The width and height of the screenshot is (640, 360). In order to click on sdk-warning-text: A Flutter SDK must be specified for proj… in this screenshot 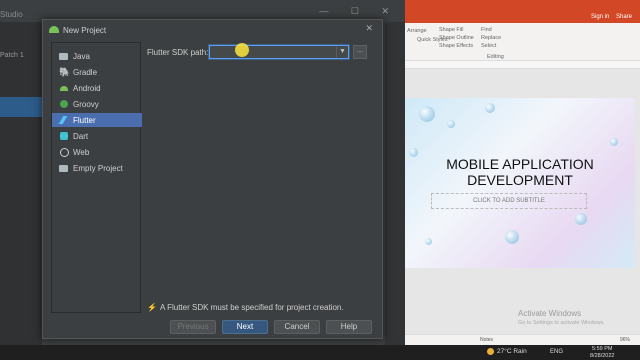, I will do `click(251, 307)`.